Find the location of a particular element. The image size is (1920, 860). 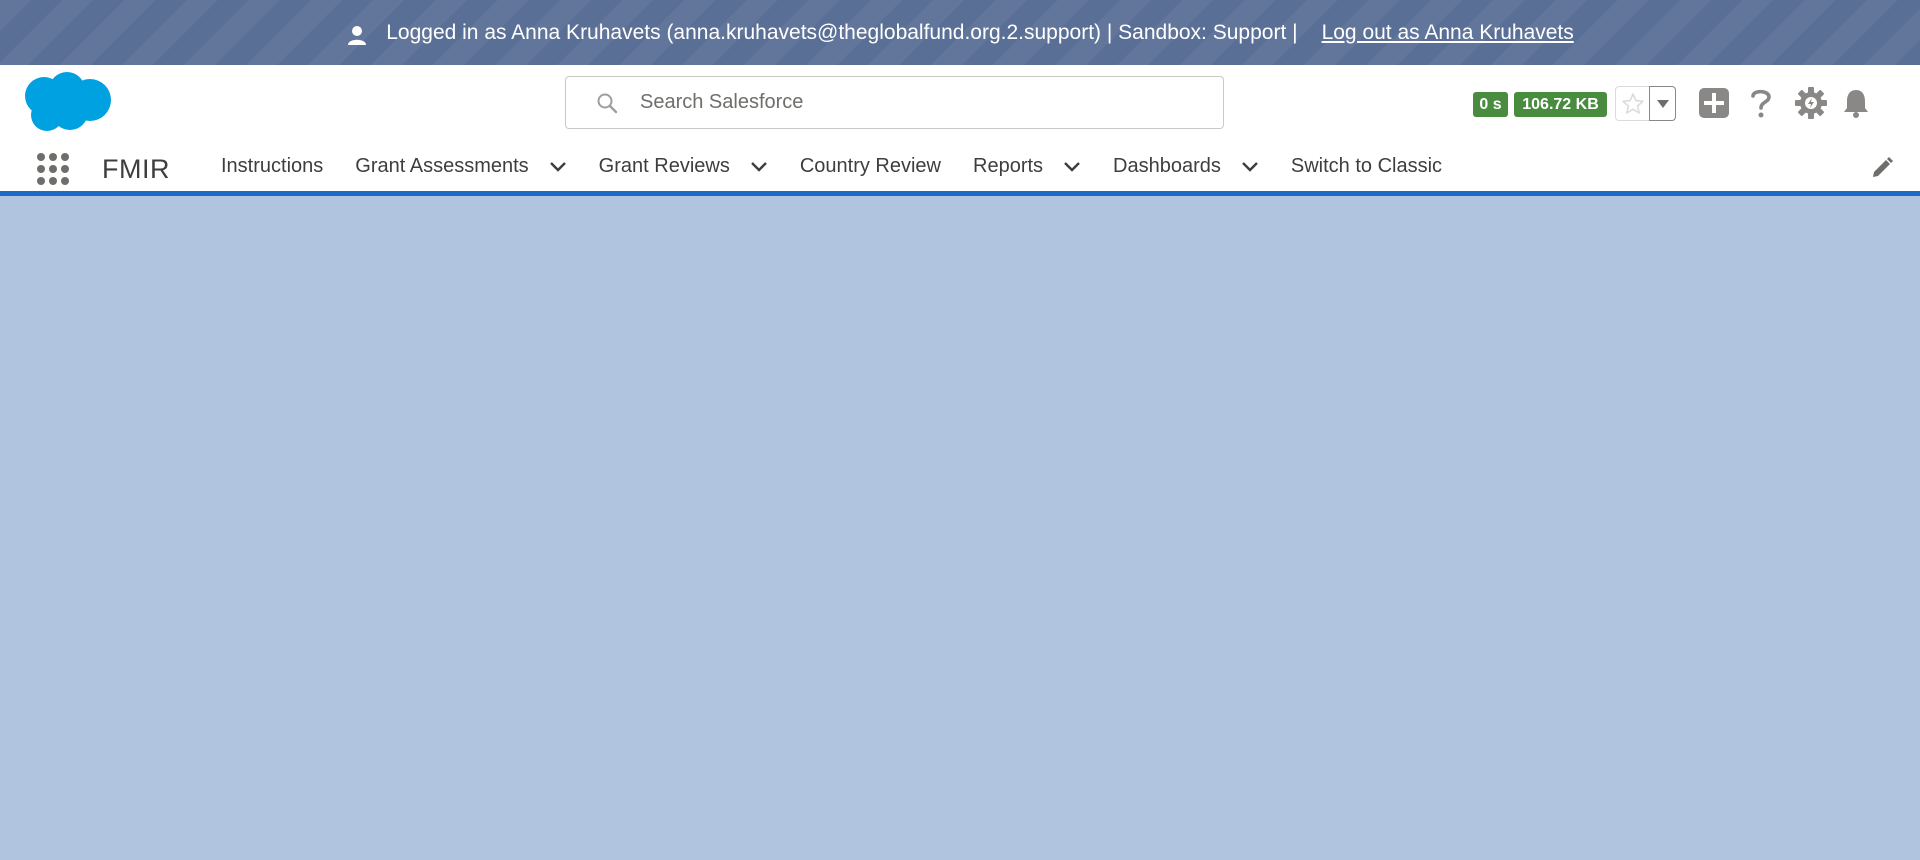

plus-icon is located at coordinates (1714, 103).